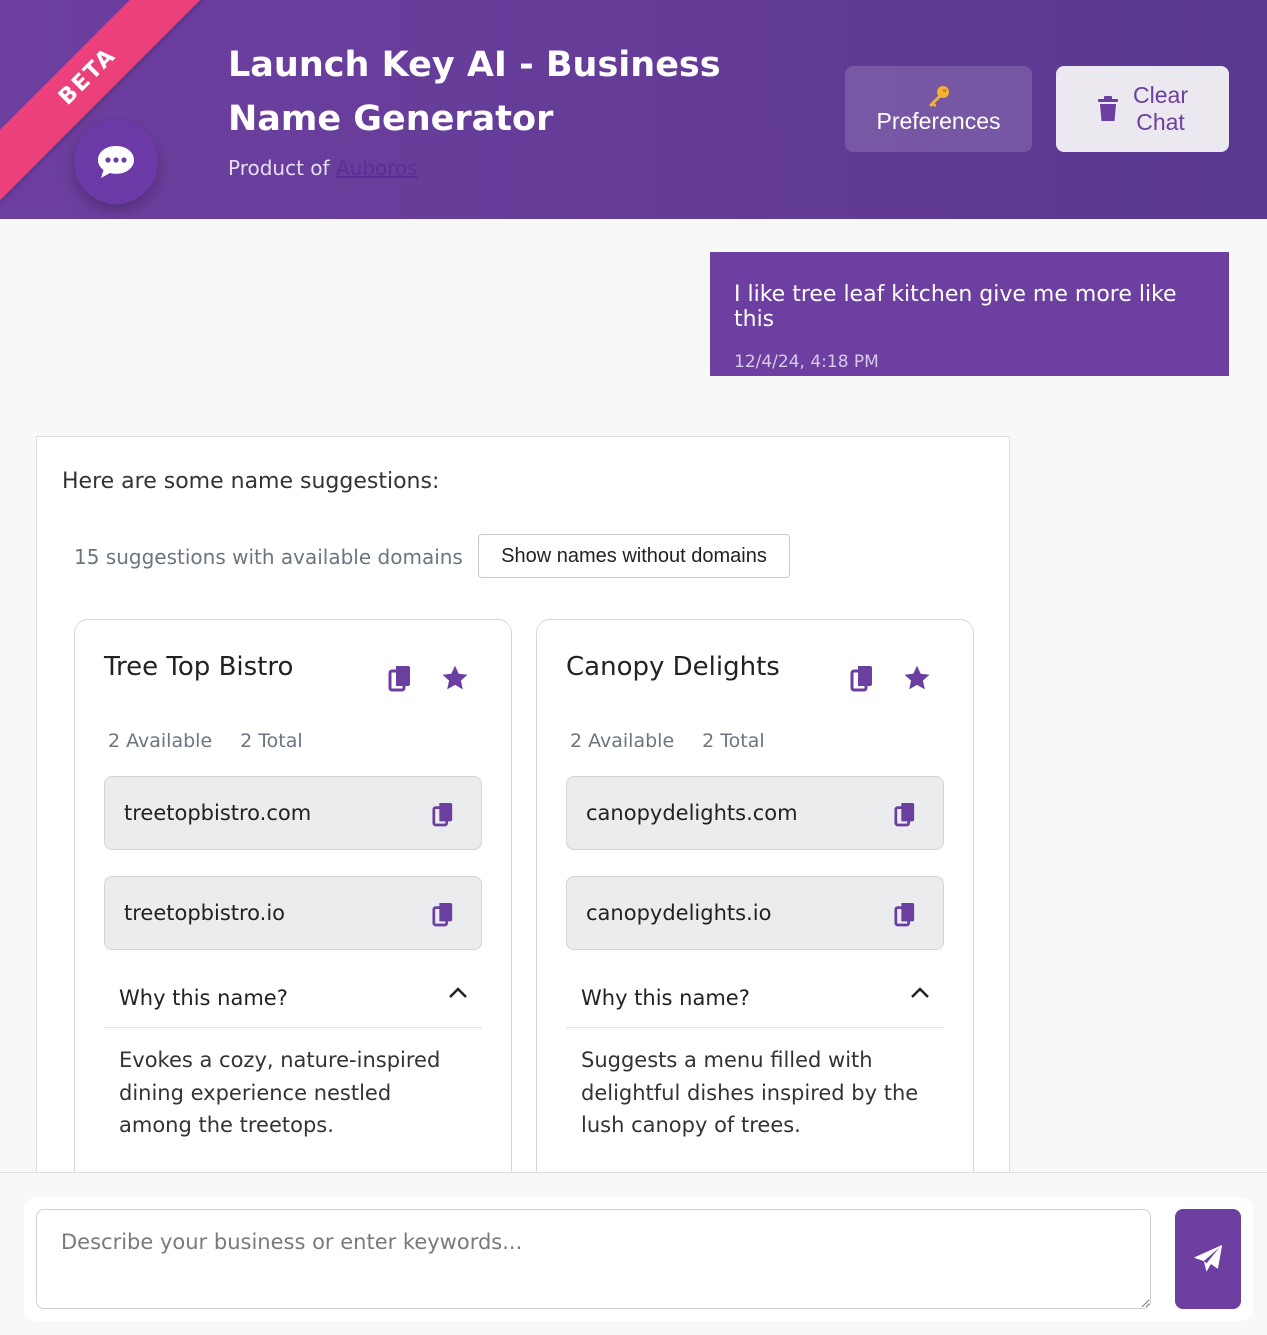 This screenshot has width=1267, height=1335. What do you see at coordinates (268, 557) in the screenshot?
I see `suggestions-count: 15 suggestions with available domains` at bounding box center [268, 557].